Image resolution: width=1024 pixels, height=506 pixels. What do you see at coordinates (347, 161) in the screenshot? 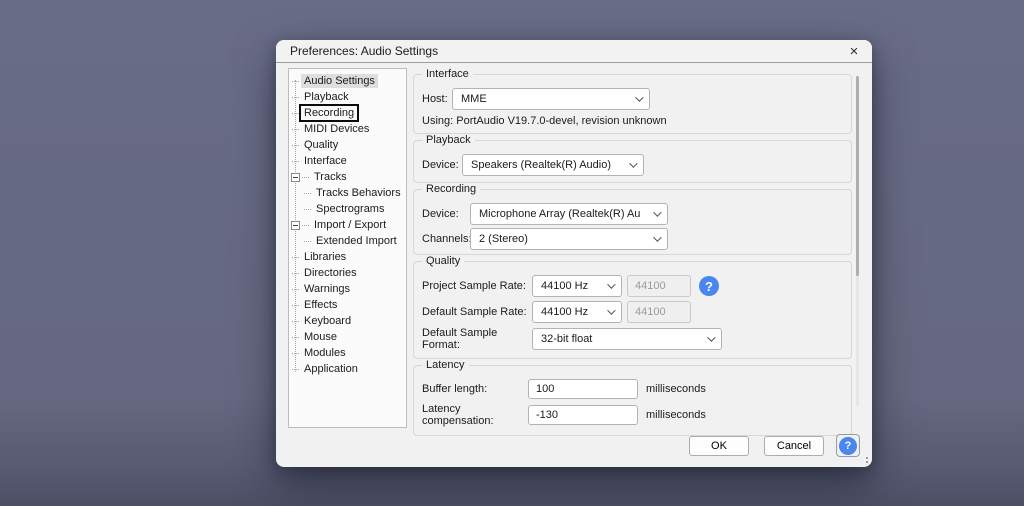
I see `sidebar-item-interface: Interface` at bounding box center [347, 161].